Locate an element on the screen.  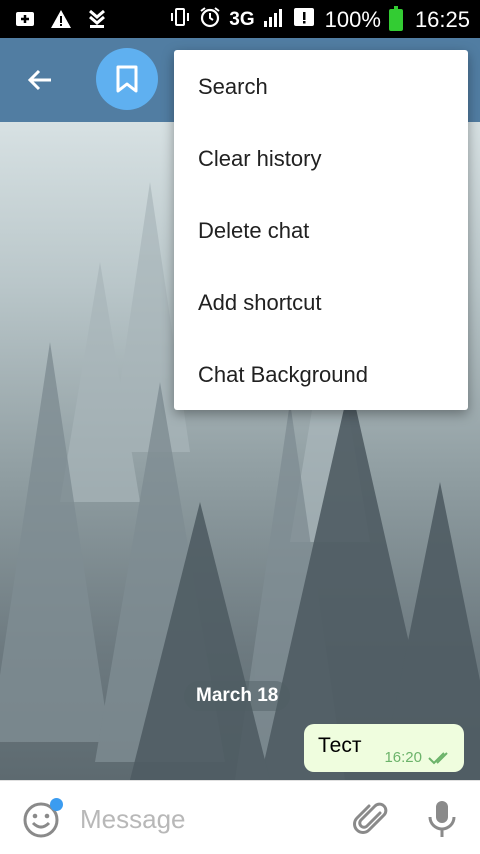
bookmark-icon is located at coordinates (127, 79).